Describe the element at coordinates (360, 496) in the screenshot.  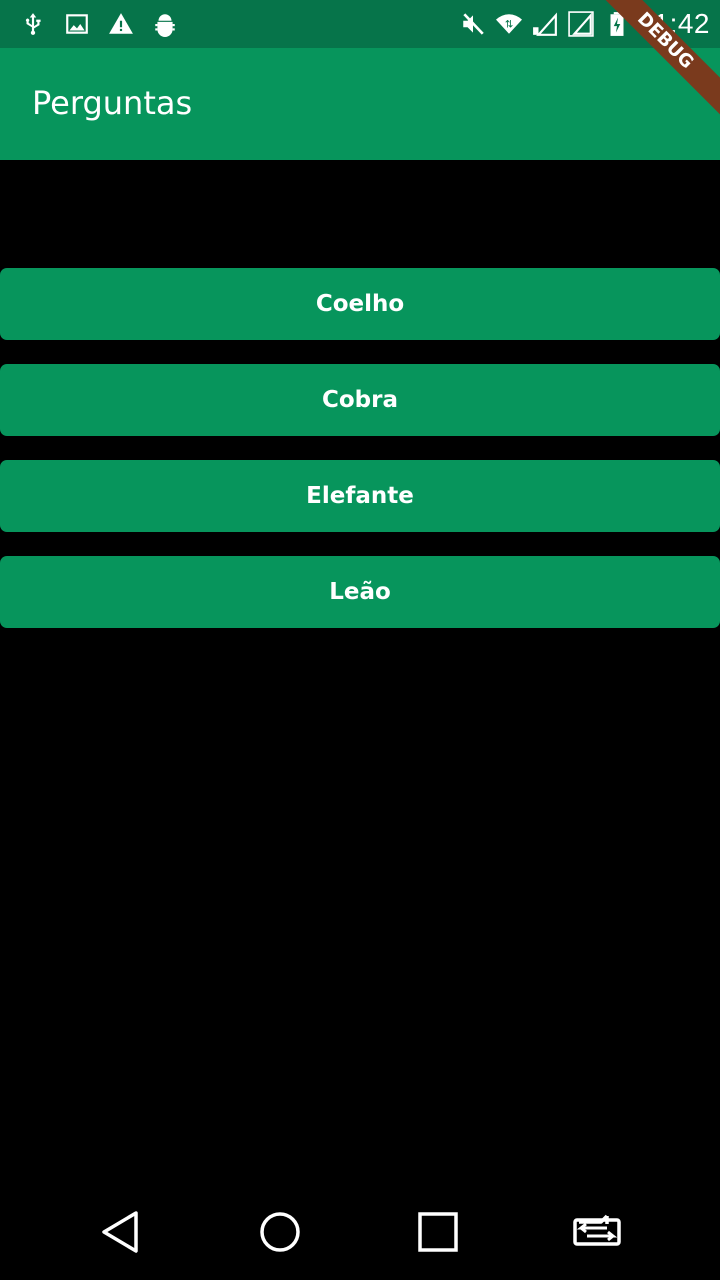
I see `answer-button-elefante: Elefante` at that location.